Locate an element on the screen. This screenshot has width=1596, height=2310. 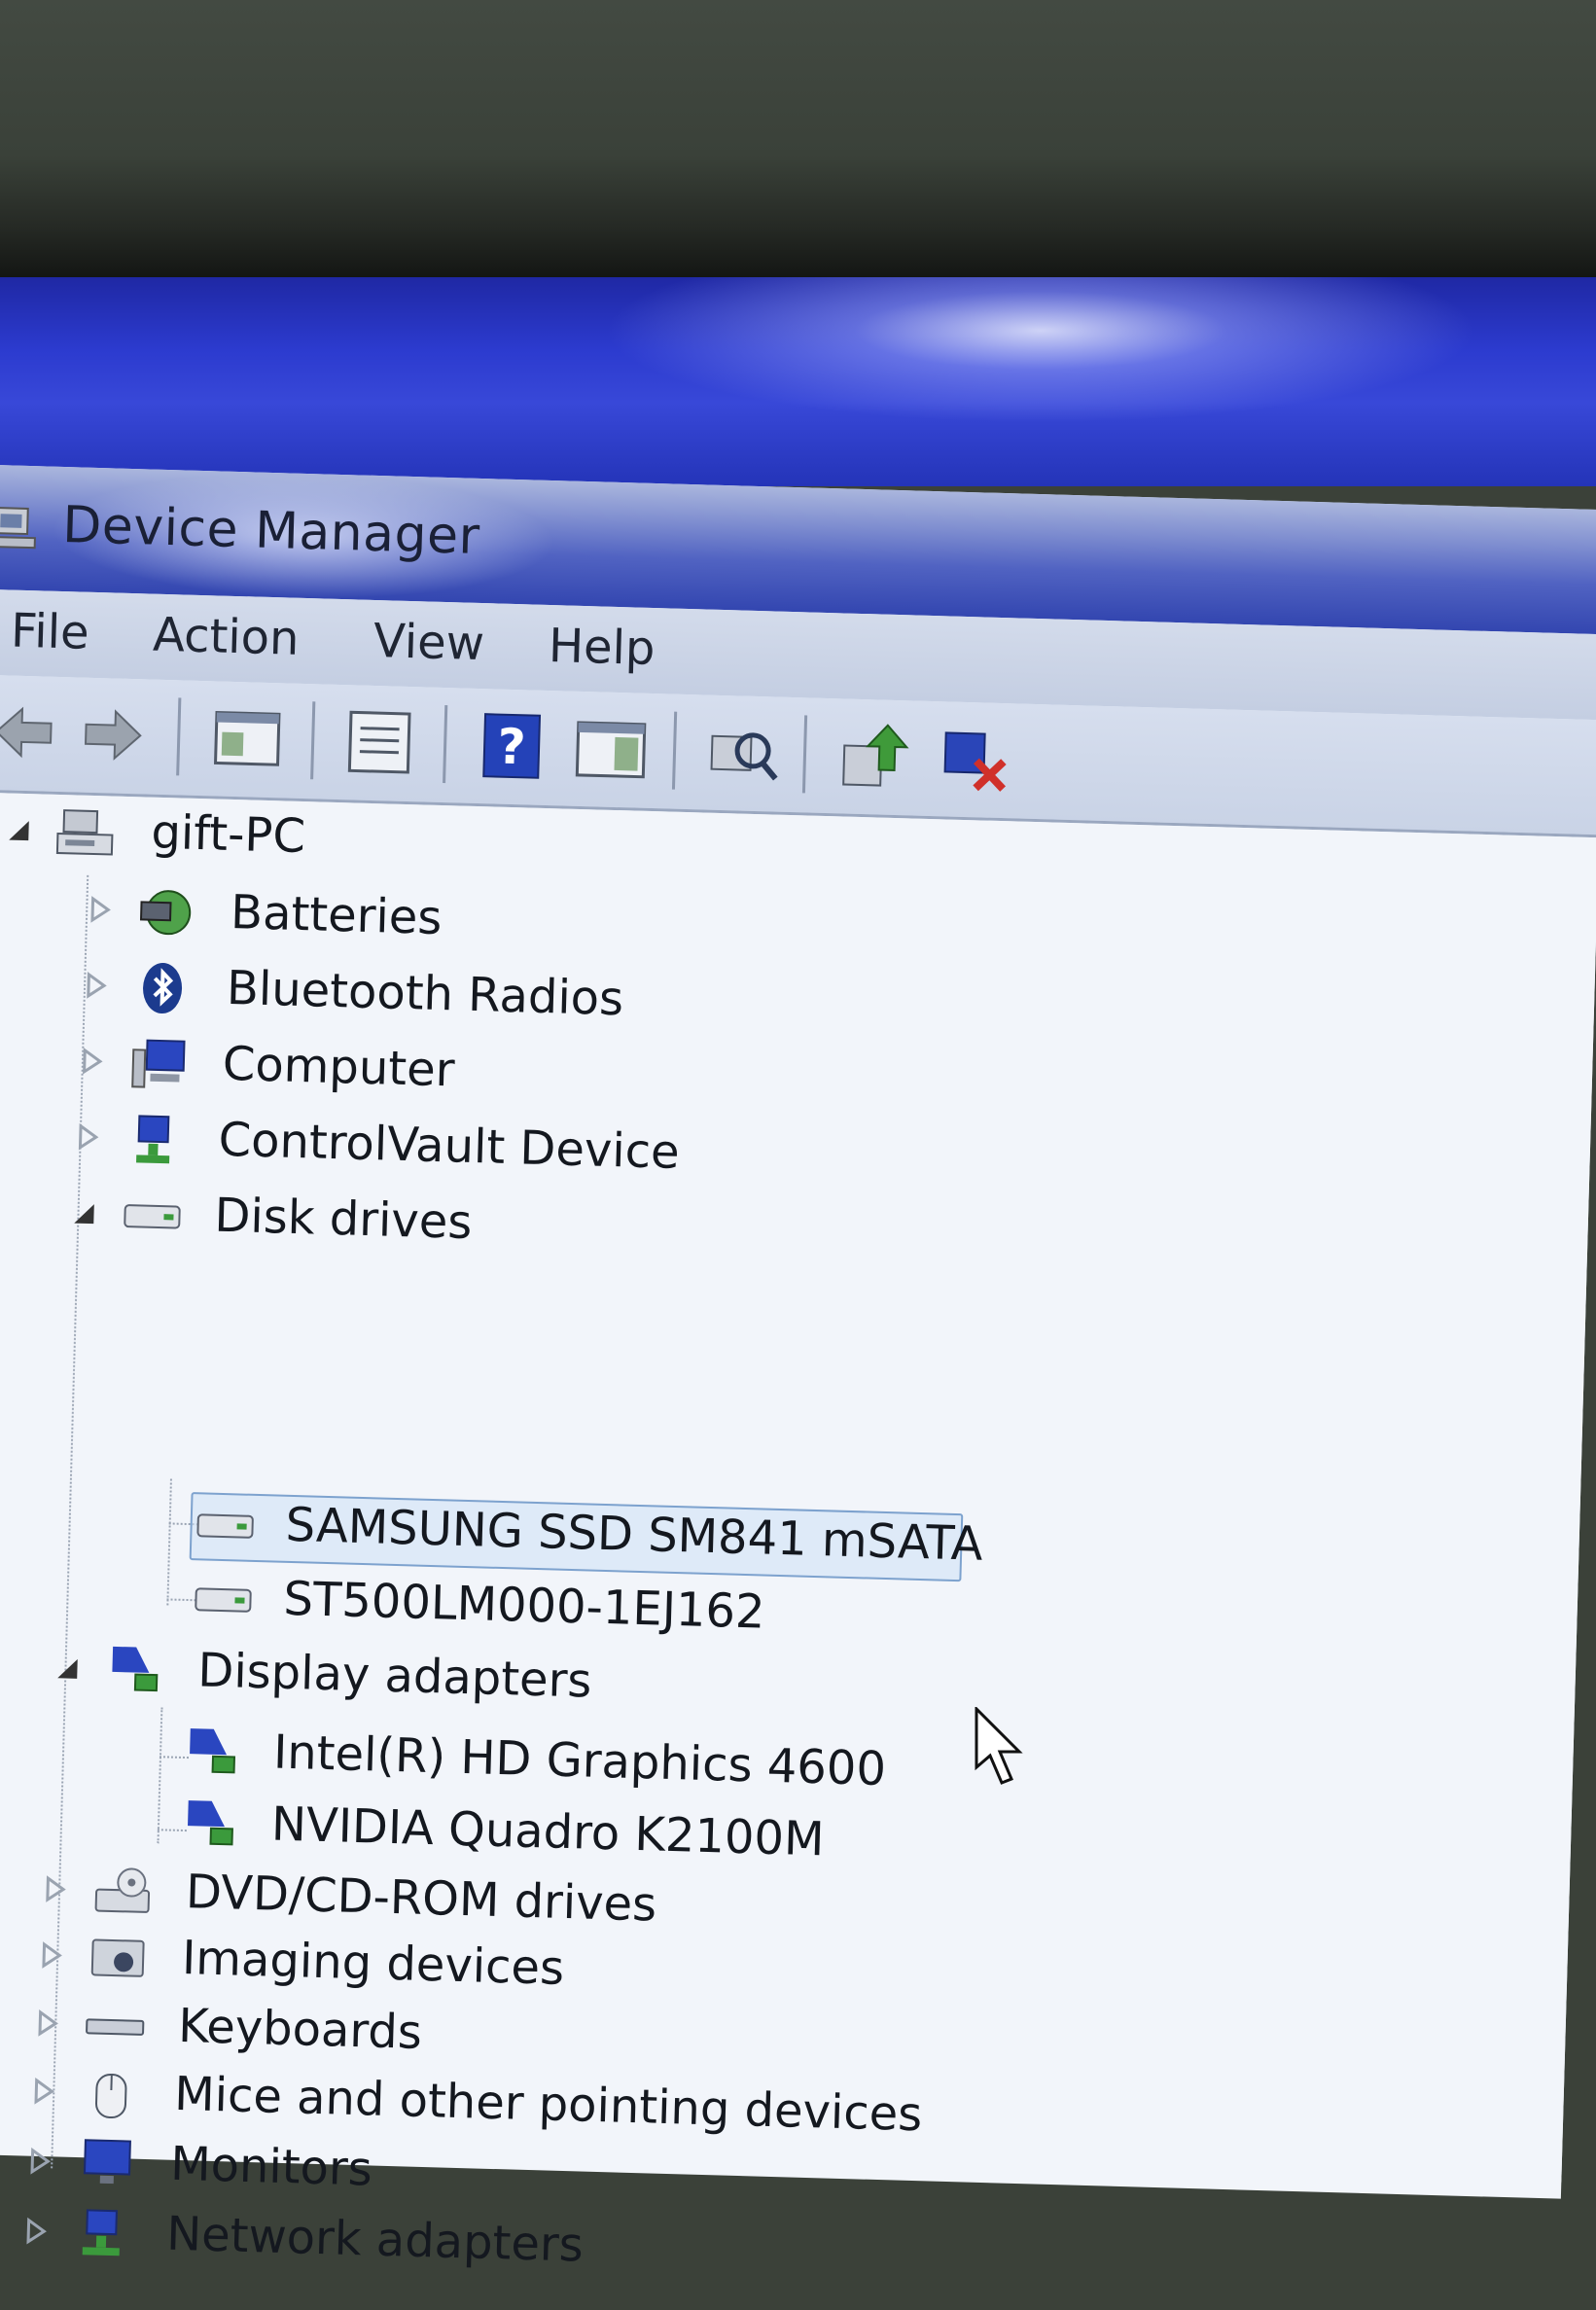
tree-item-disk-drives: Disk drives is located at coordinates (327, 1224).